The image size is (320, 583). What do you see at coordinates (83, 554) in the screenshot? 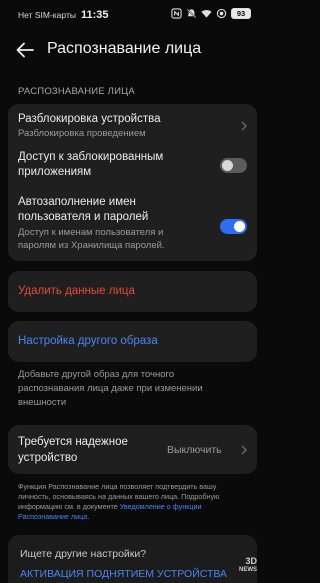
I see `other-settings-question: Ищете другие настройки?` at bounding box center [83, 554].